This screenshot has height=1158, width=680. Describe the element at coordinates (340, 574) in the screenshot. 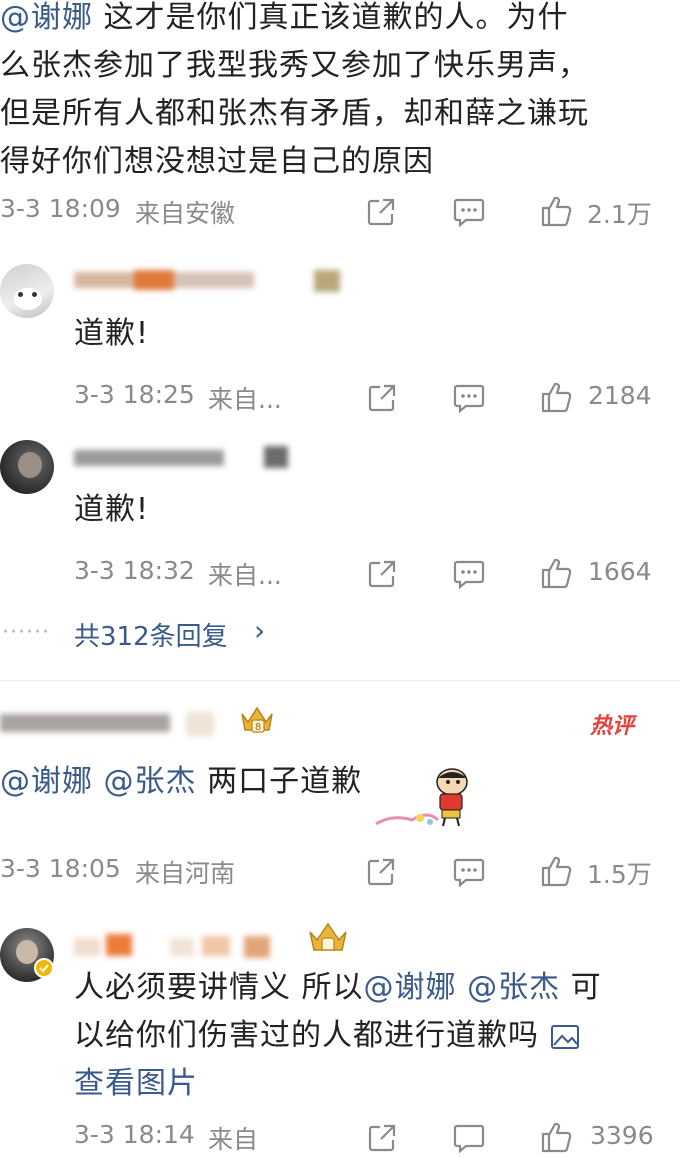

I see `reply-2-meta: 3-3 18:32 来自... 1664` at that location.